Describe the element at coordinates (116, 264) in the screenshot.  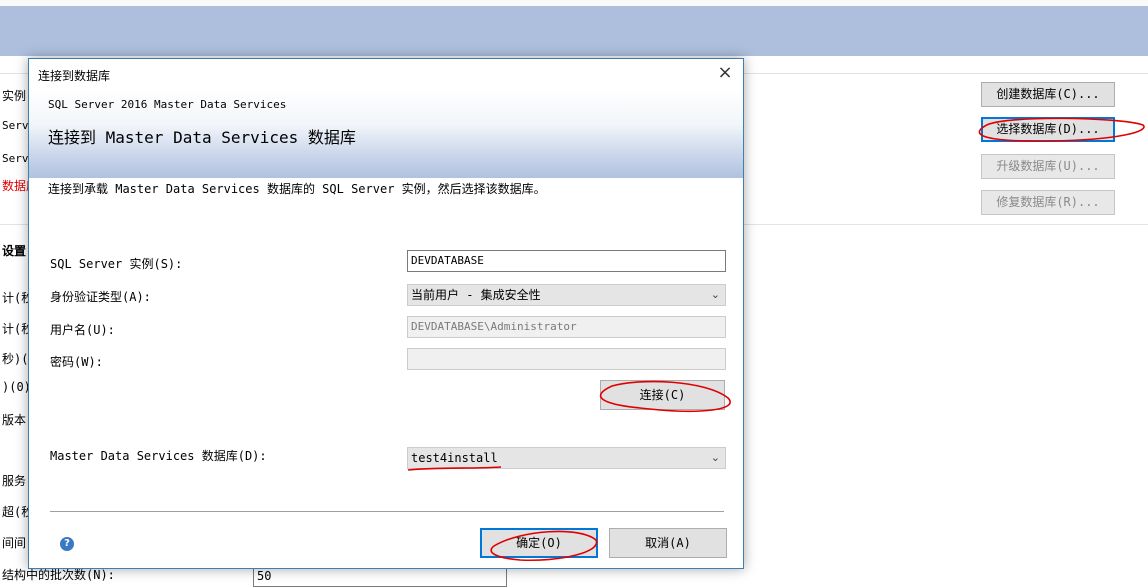
I see `instance-label: SQL Server 实例(S):` at that location.